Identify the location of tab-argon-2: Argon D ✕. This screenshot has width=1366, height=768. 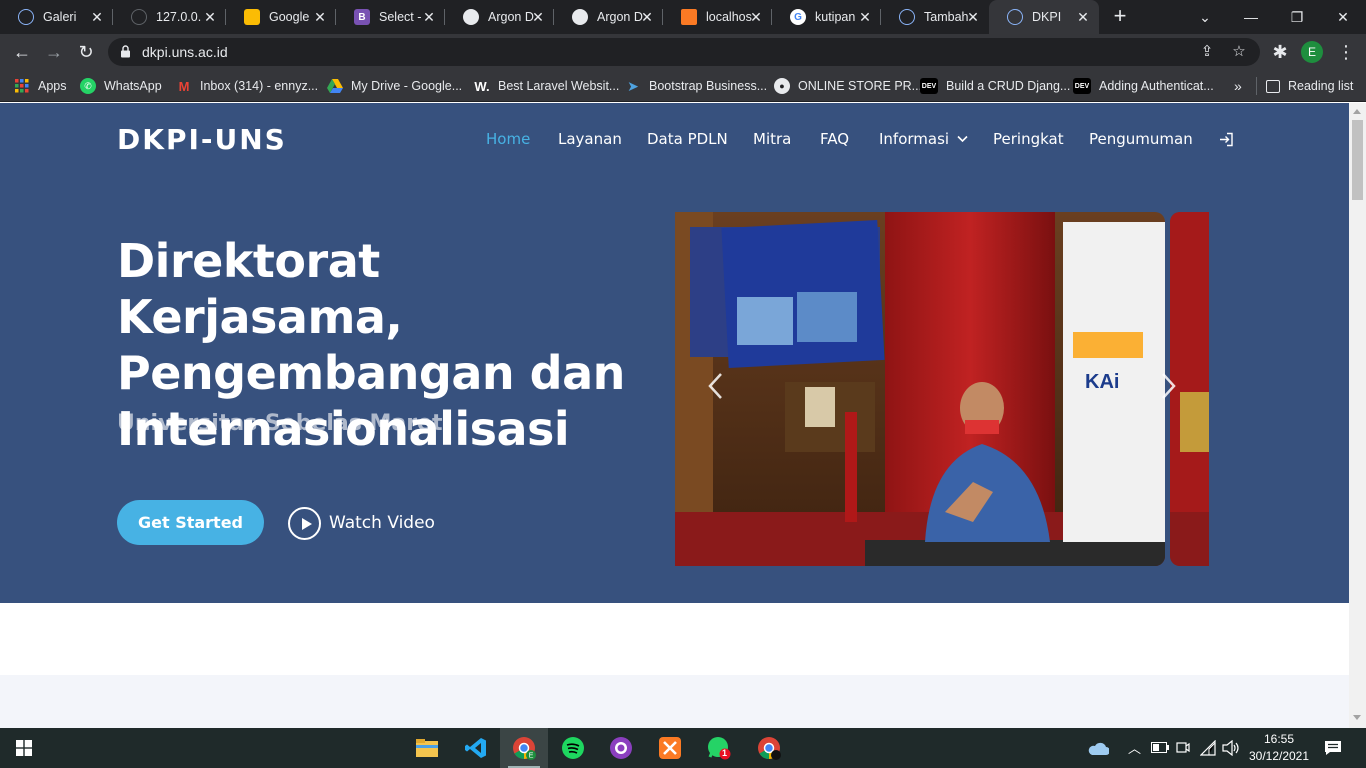
(608, 17).